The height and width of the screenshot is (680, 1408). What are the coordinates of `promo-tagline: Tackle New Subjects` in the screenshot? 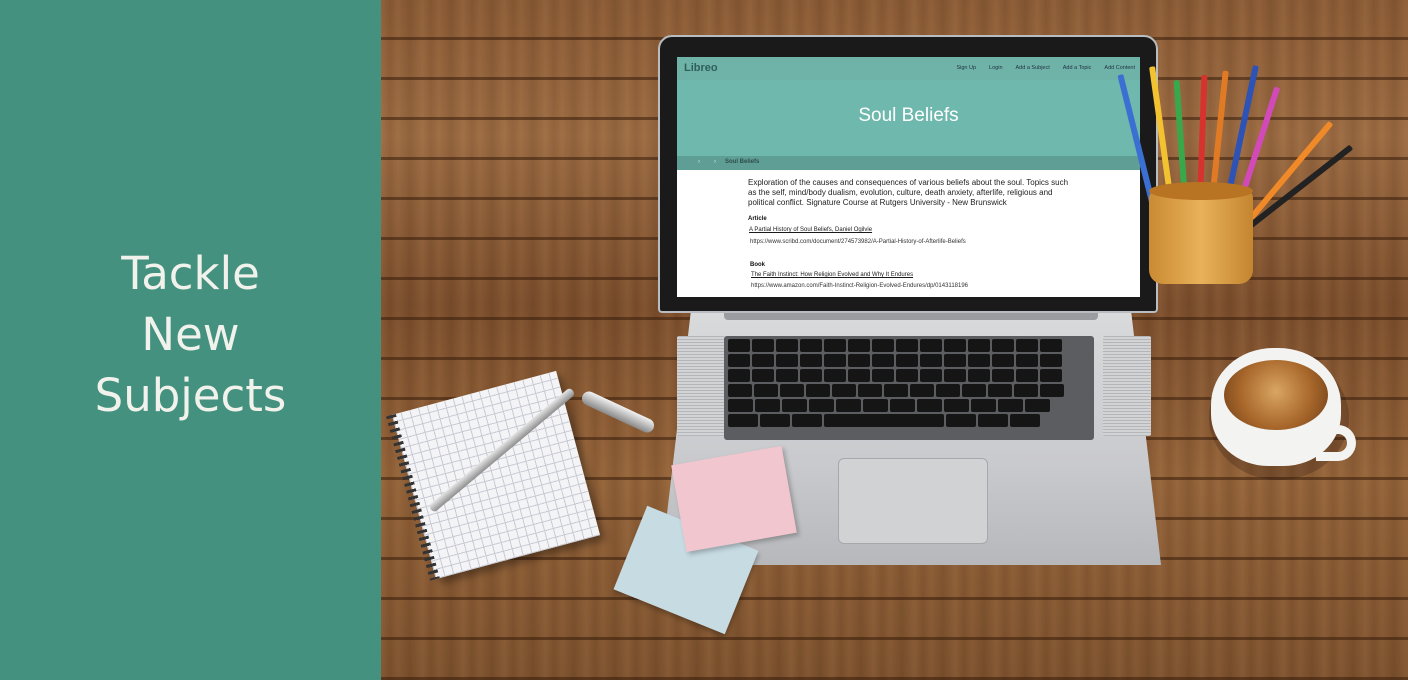 It's located at (190, 334).